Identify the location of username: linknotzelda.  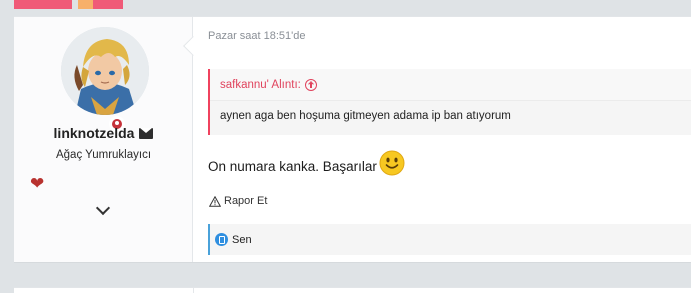
(94, 133).